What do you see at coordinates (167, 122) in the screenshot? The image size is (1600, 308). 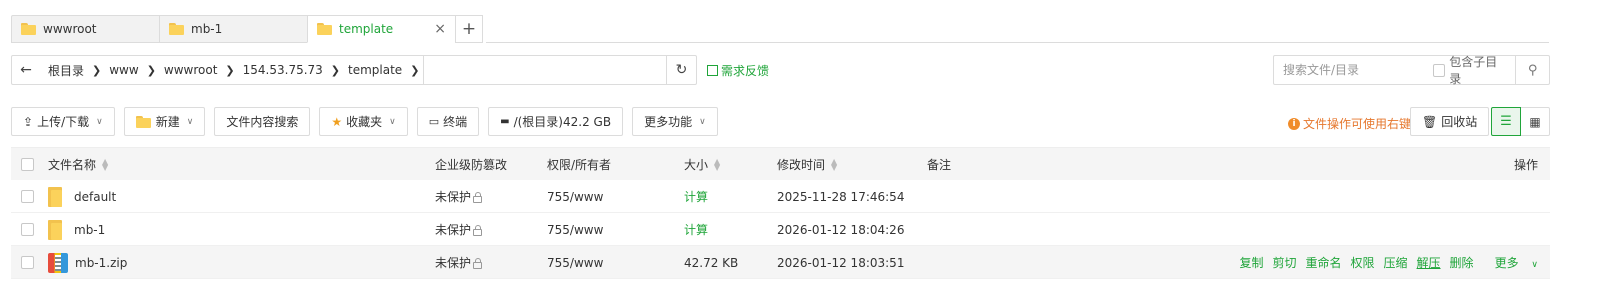 I see `new-label: 新建` at bounding box center [167, 122].